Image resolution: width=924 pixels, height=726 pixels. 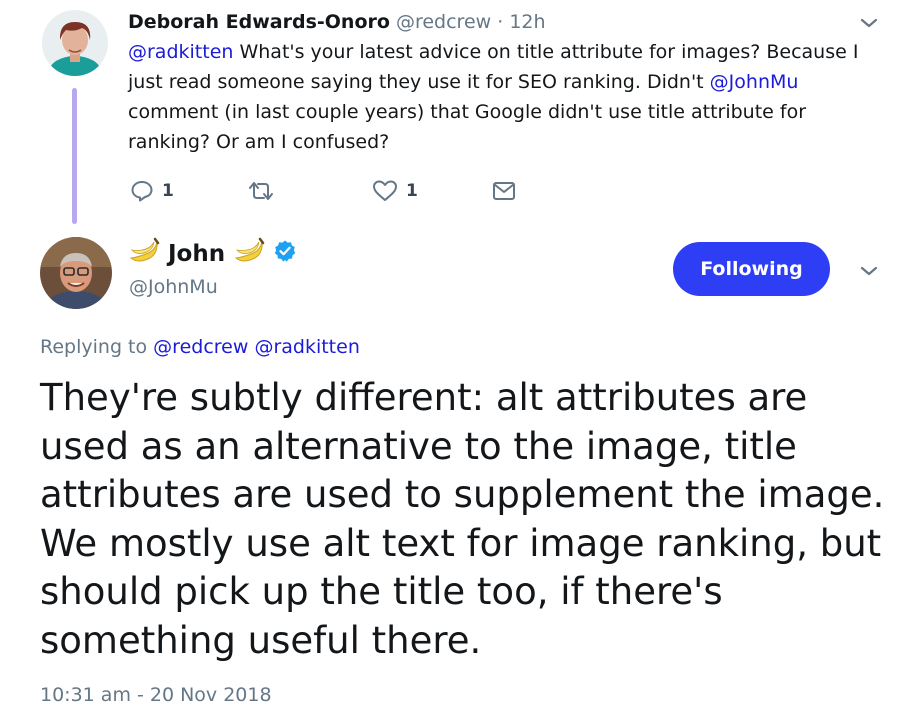 I want to click on like-button: 1, so click(x=395, y=191).